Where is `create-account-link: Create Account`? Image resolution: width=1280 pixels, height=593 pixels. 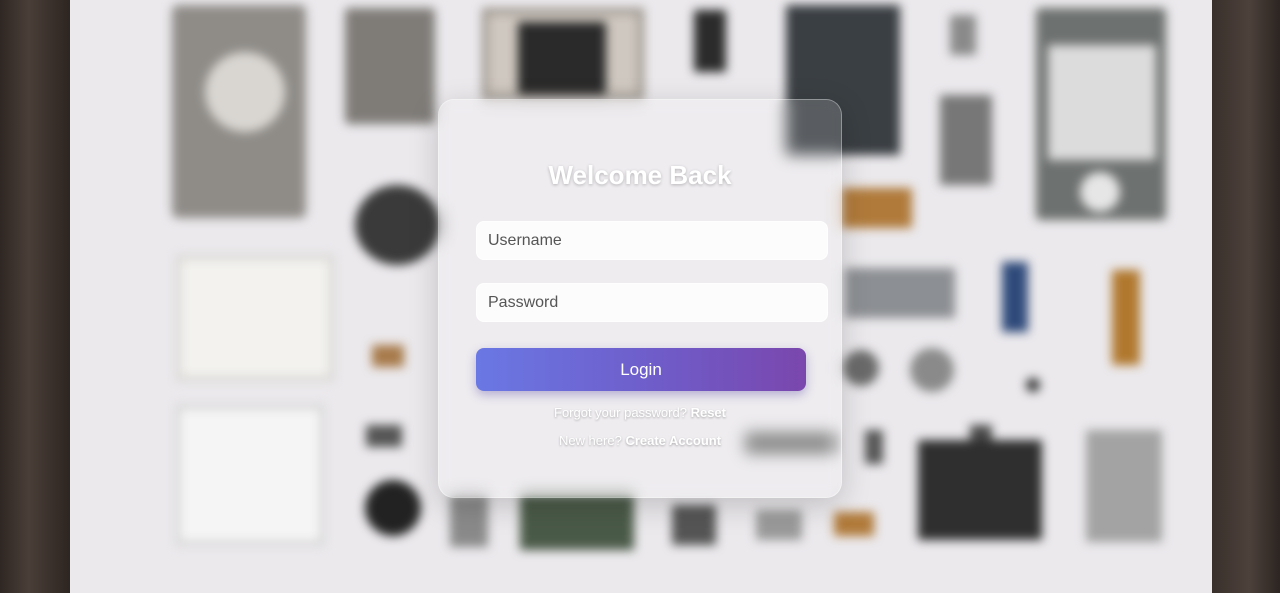 create-account-link: Create Account is located at coordinates (673, 440).